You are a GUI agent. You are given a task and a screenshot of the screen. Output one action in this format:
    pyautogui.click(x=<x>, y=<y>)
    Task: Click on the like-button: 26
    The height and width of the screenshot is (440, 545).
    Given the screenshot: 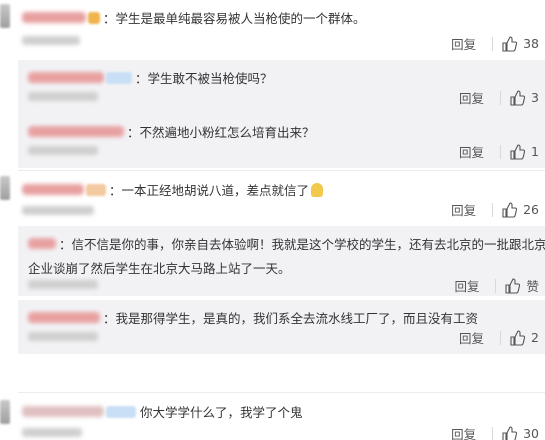 What is the action you would take?
    pyautogui.click(x=520, y=209)
    